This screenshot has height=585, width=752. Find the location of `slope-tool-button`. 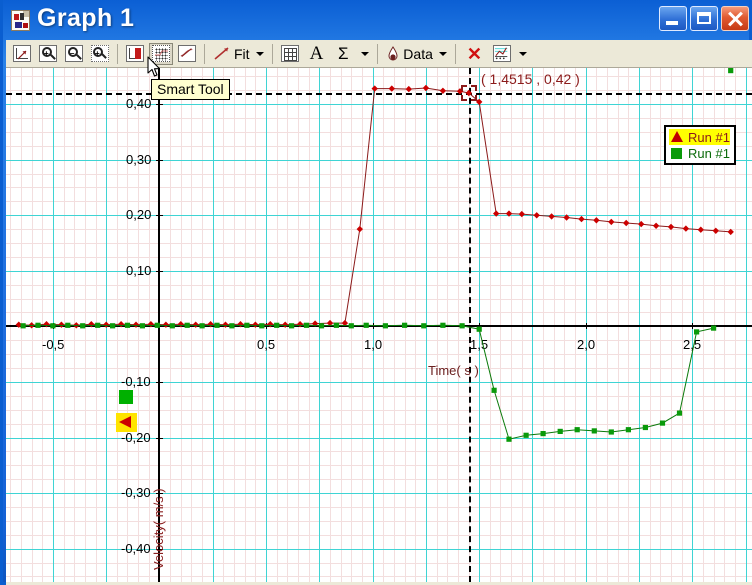

slope-tool-button is located at coordinates (187, 53).